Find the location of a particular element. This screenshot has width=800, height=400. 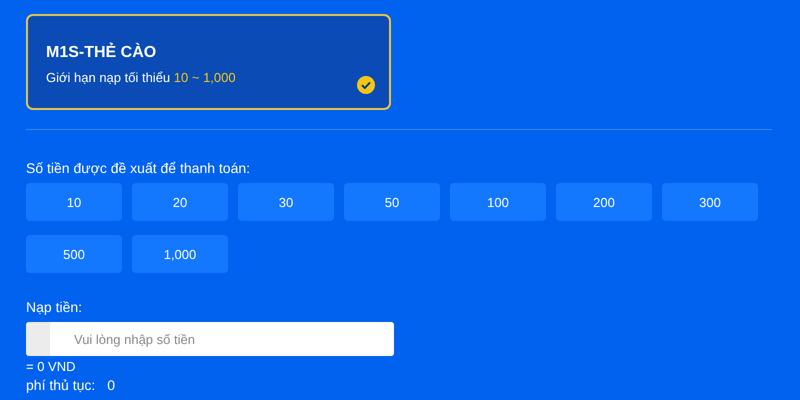

deposit-label: Nạp tiền: is located at coordinates (55, 307).